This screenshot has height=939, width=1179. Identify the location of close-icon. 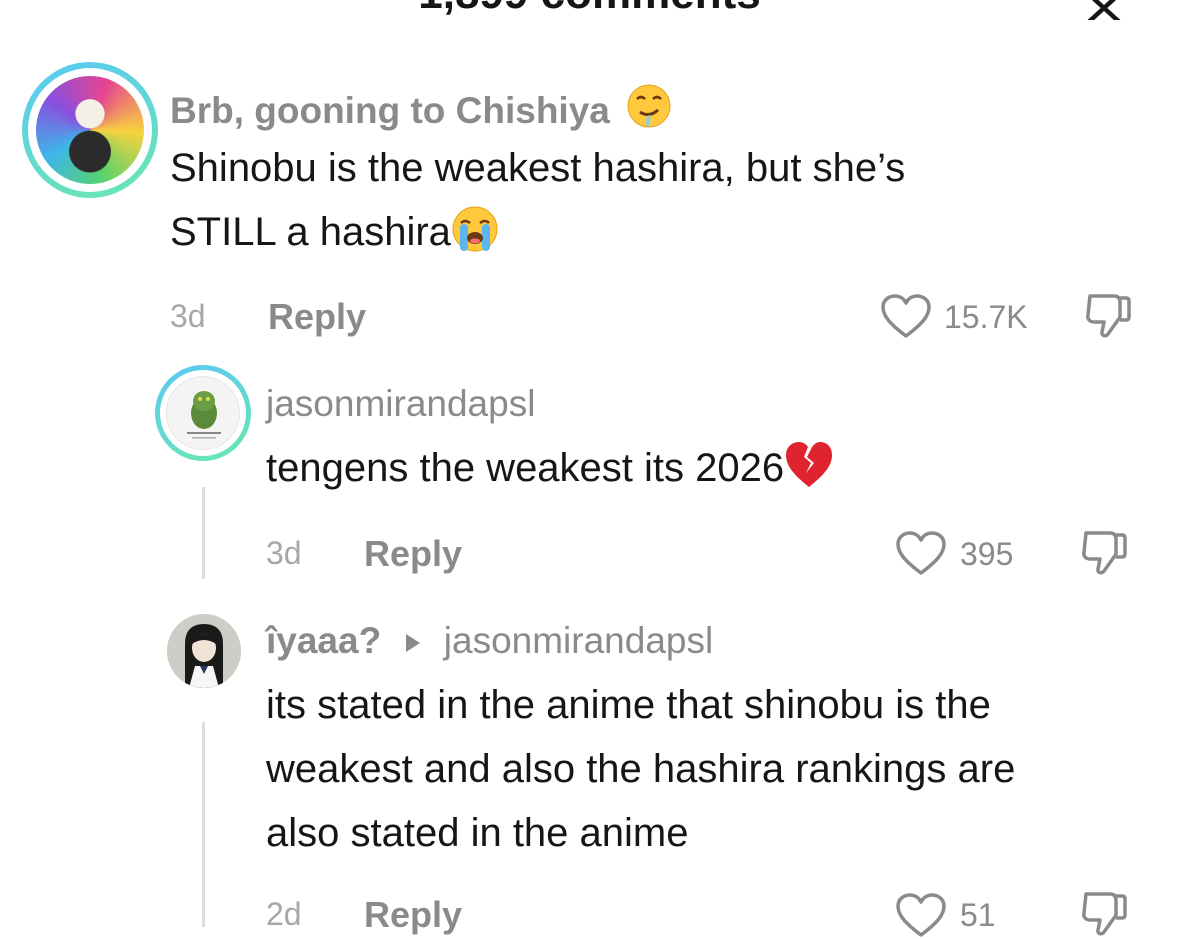
(1101, 10).